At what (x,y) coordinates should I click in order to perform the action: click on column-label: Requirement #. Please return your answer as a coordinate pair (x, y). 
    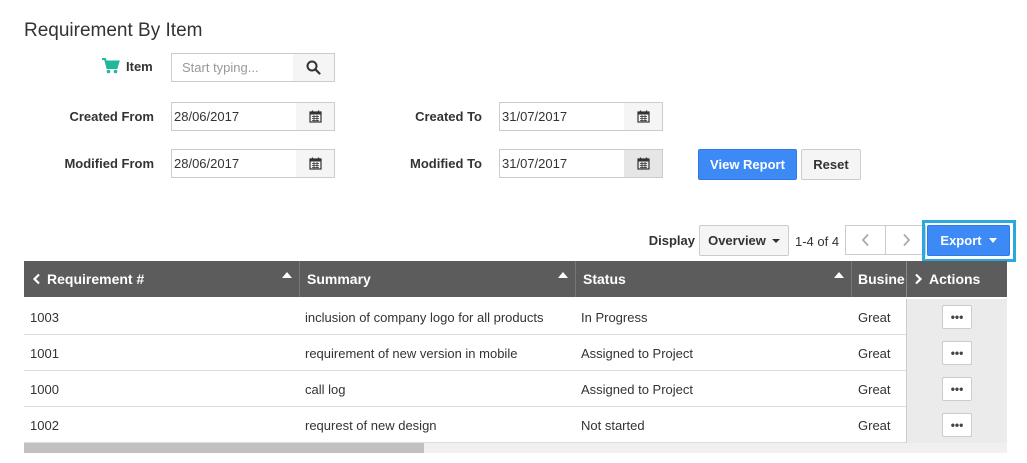
    Looking at the image, I should click on (96, 279).